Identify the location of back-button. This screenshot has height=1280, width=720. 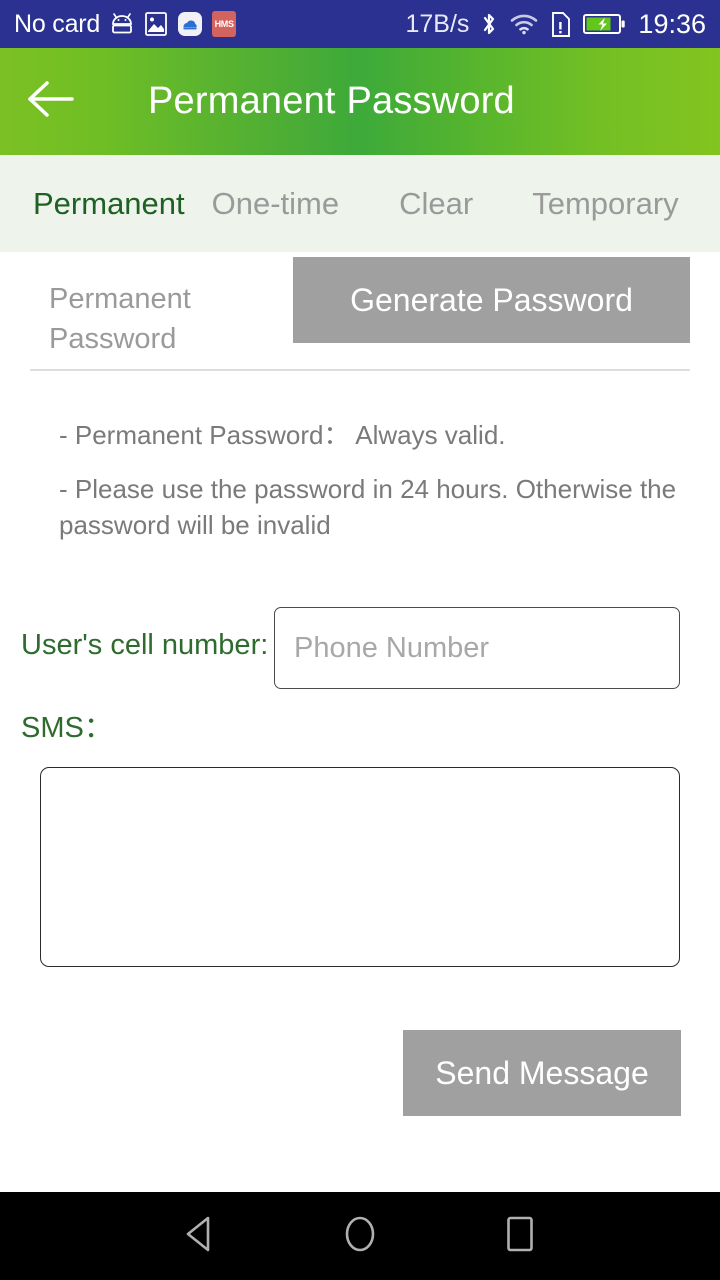
(52, 101).